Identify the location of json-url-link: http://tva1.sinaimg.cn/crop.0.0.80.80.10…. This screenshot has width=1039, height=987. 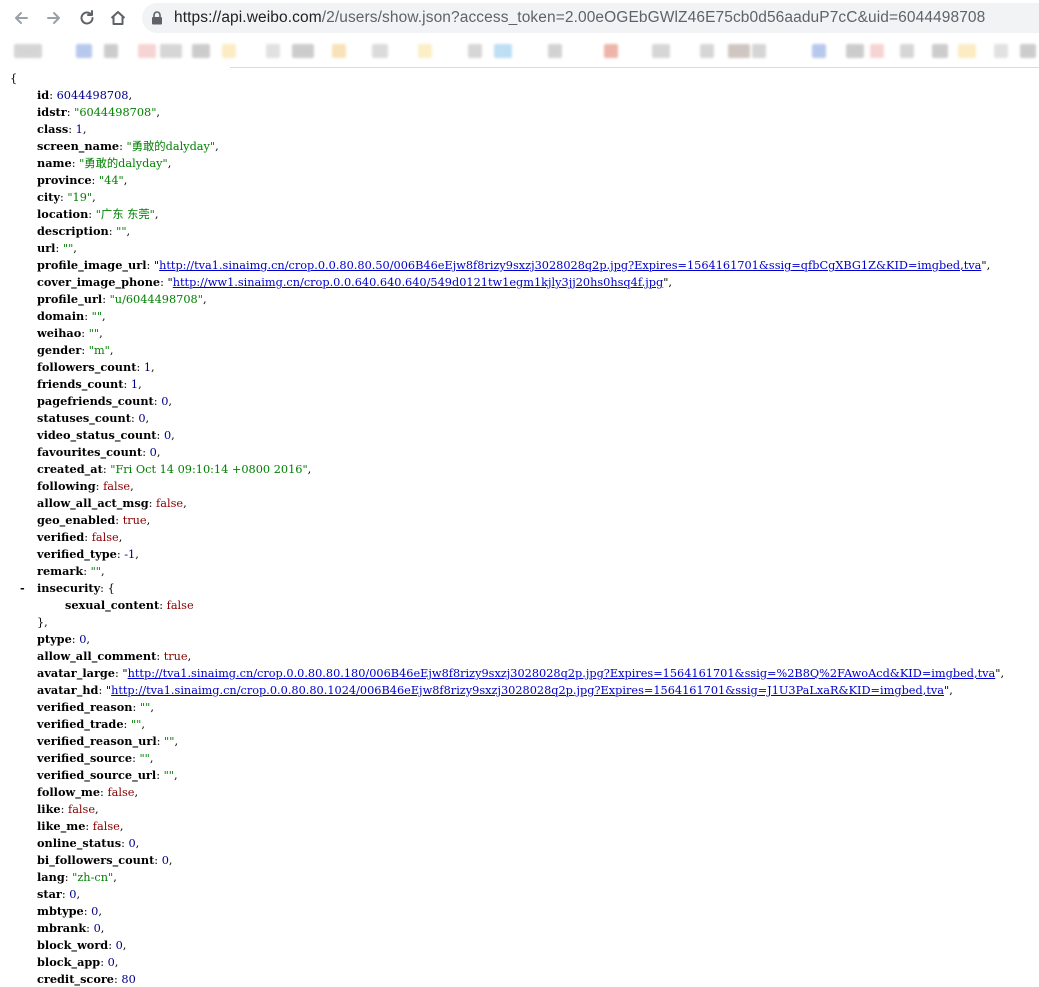
(527, 690).